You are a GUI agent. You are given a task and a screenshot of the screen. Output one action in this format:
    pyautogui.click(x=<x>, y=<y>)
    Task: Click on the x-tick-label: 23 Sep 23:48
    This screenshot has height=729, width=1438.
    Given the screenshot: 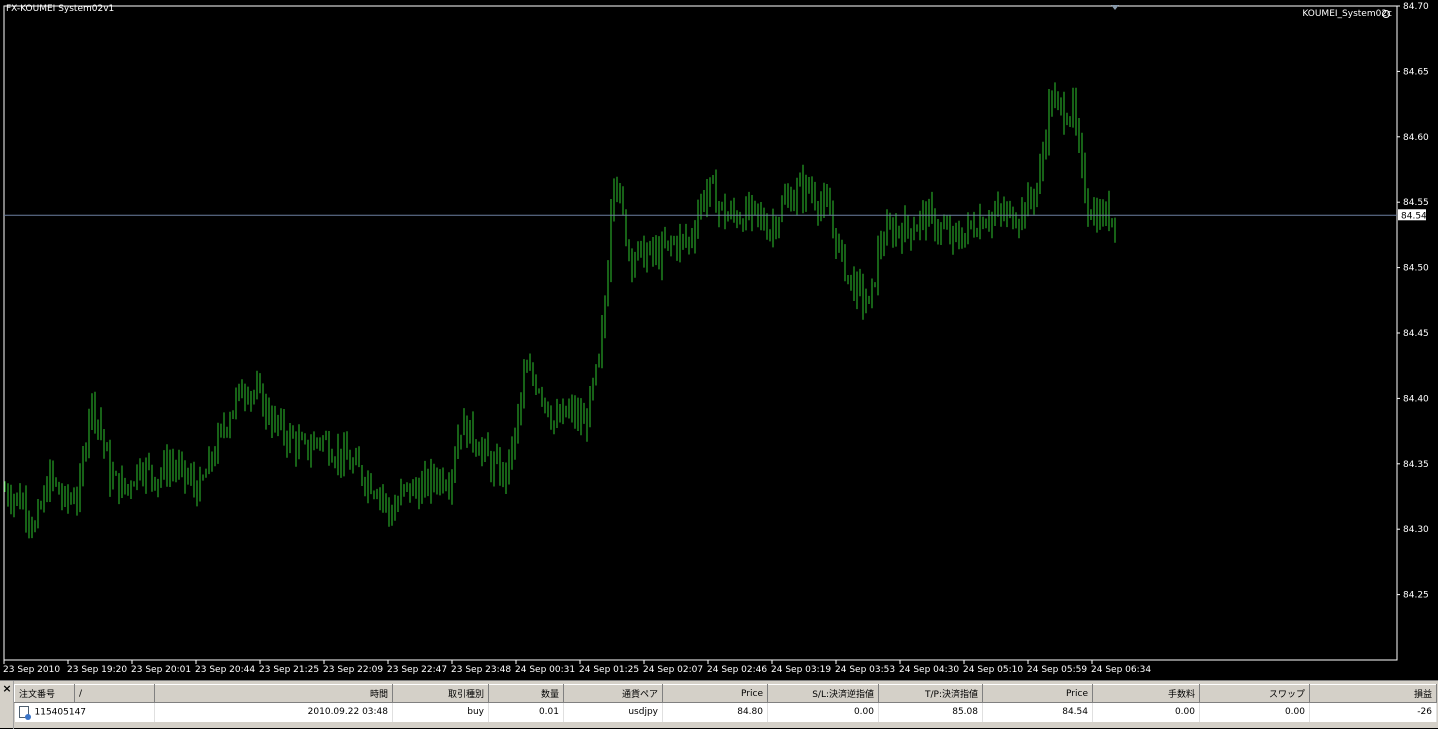 What is the action you would take?
    pyautogui.click(x=481, y=670)
    